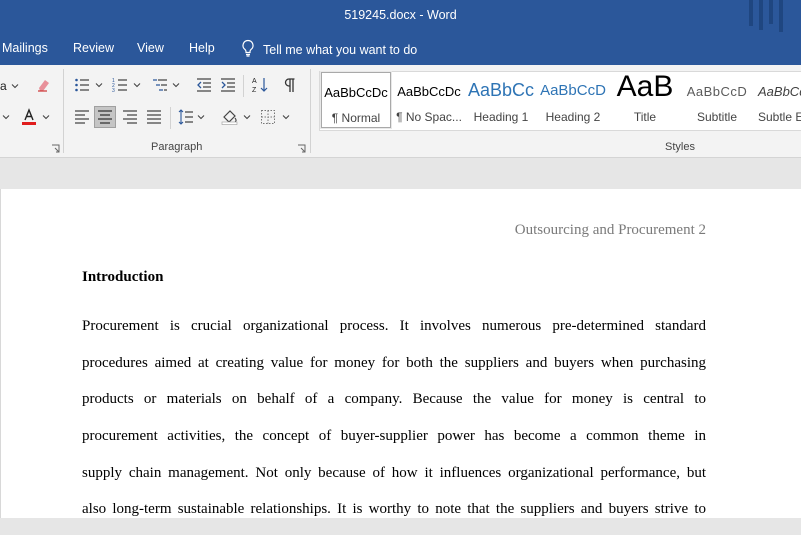 This screenshot has height=535, width=801. What do you see at coordinates (150, 48) in the screenshot?
I see `tab-view: View` at bounding box center [150, 48].